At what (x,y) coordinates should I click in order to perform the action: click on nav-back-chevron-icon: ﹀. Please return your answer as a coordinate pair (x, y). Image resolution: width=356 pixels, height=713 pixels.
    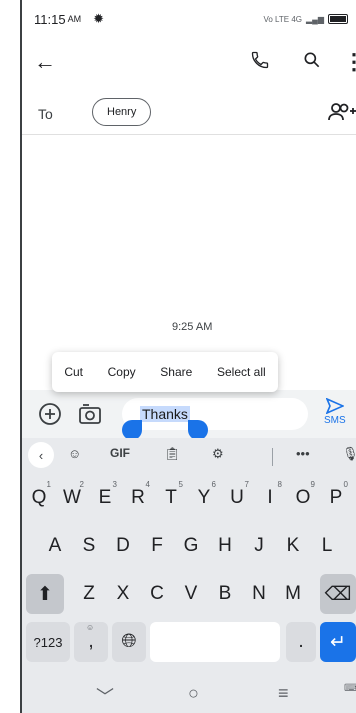
    Looking at the image, I should click on (105, 696).